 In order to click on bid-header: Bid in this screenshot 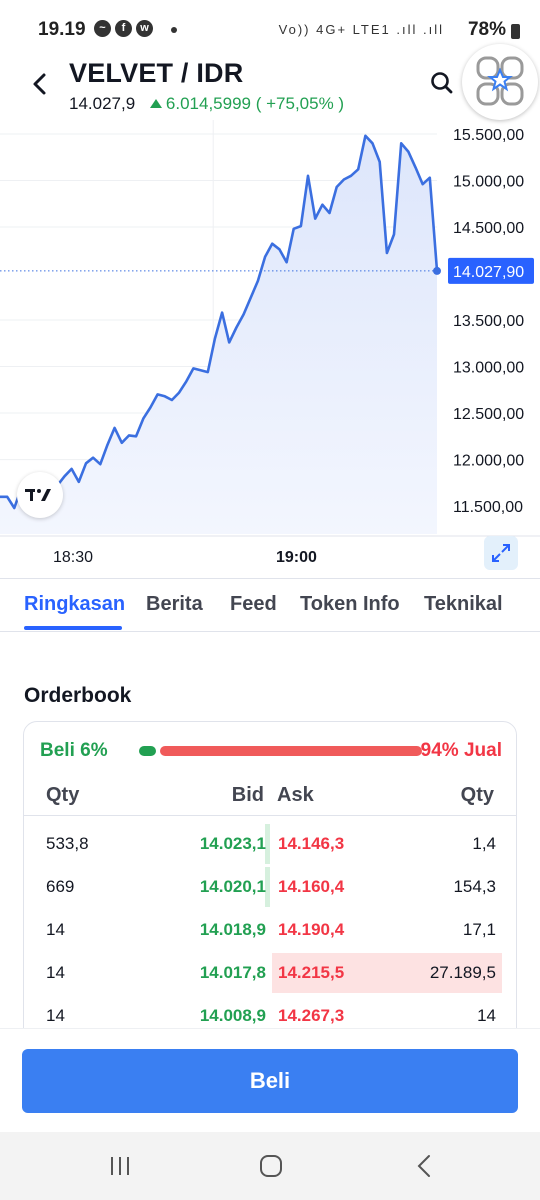, I will do `click(247, 795)`.